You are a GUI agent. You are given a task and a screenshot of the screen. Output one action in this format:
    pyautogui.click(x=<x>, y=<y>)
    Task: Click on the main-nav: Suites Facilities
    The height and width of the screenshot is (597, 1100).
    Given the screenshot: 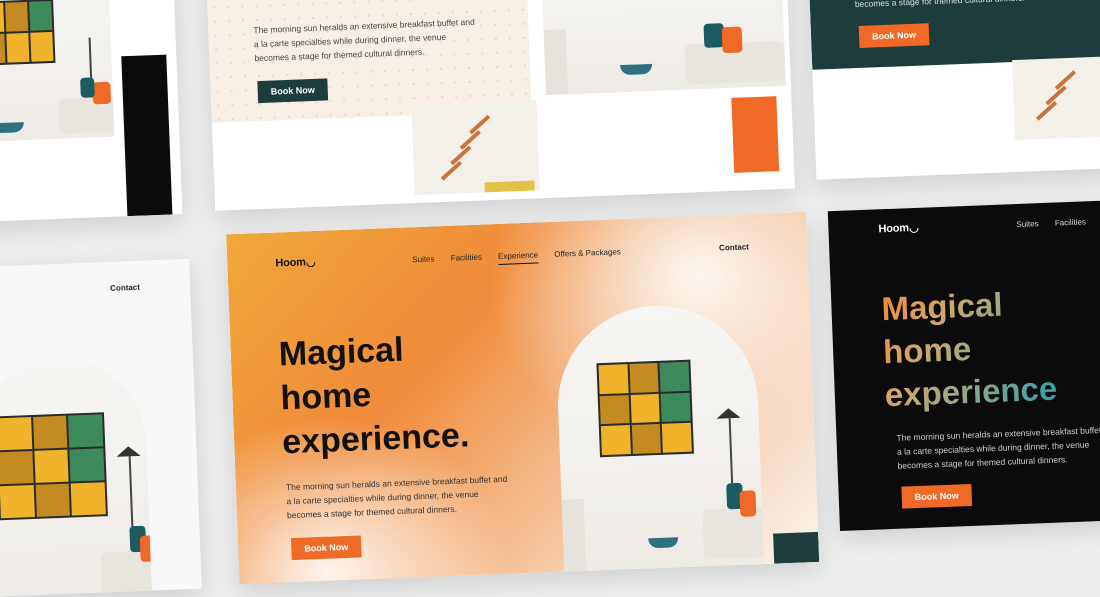 What is the action you would take?
    pyautogui.click(x=1058, y=223)
    